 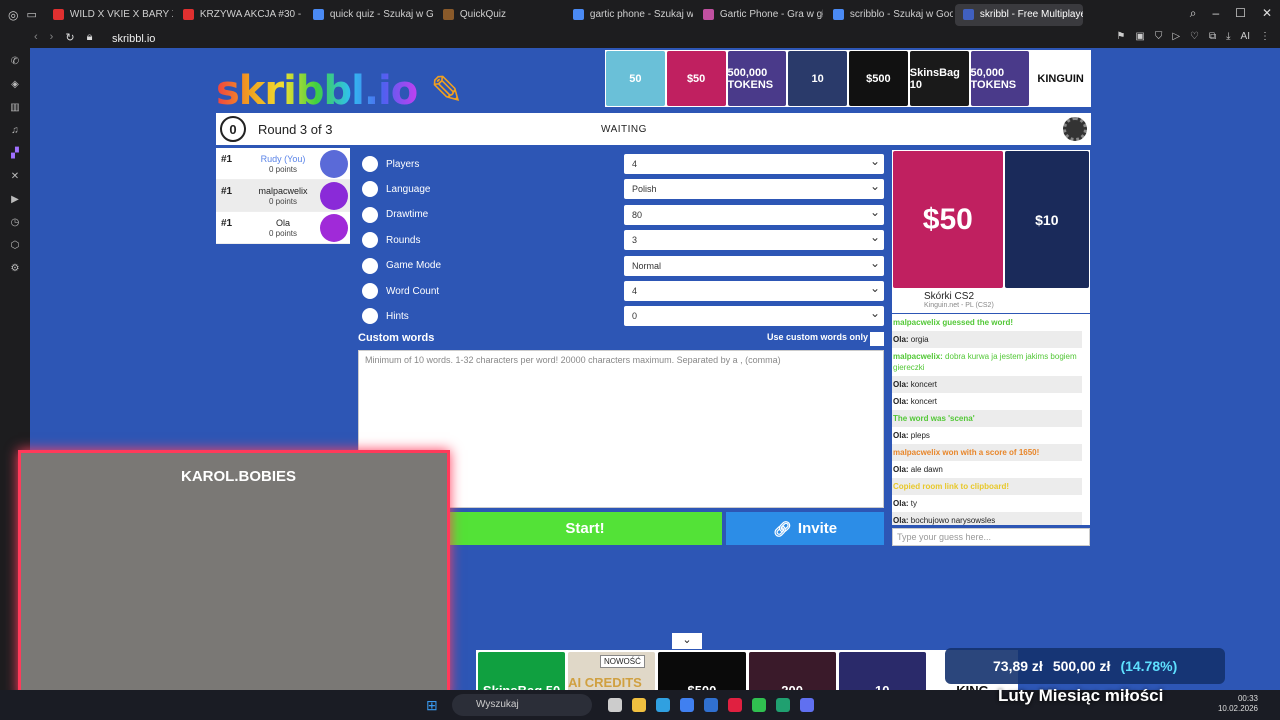 I want to click on ad-tile: $10, so click(x=1046, y=219).